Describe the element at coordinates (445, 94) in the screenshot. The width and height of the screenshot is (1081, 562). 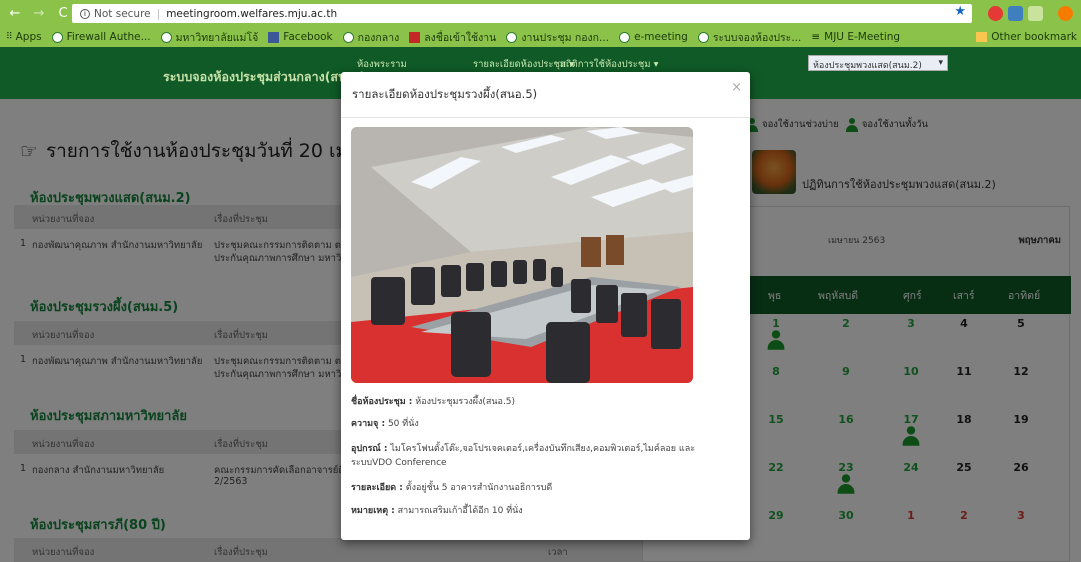
I see `modal-title: รายละเอียดห้องประชุมรวงผึ้ง(สนอ.5)` at that location.